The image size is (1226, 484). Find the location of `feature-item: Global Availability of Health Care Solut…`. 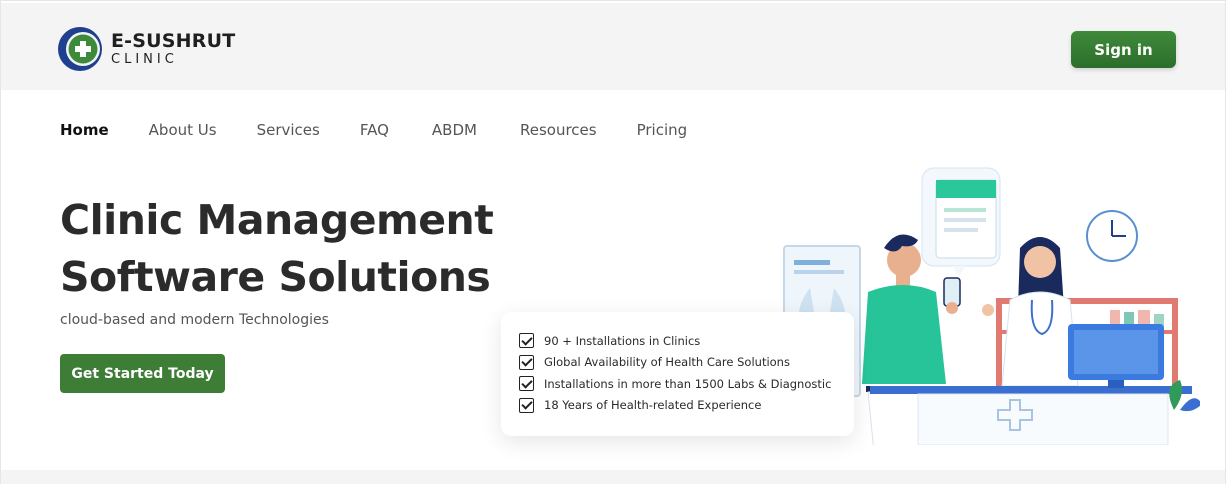

feature-item: Global Availability of Health Care Solut… is located at coordinates (686, 363).